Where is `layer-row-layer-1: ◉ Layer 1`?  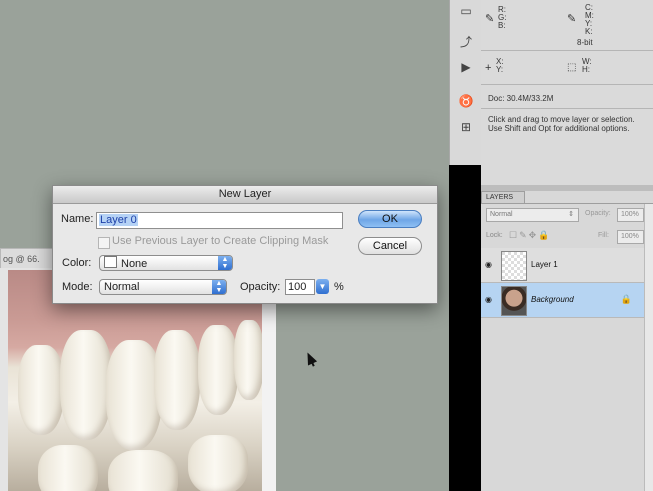
layer-row-layer-1: ◉ Layer 1 is located at coordinates (562, 265).